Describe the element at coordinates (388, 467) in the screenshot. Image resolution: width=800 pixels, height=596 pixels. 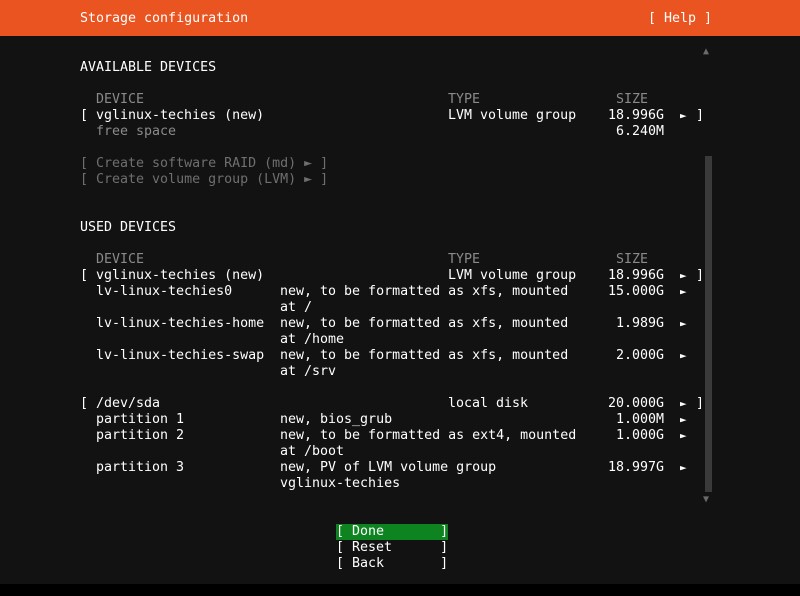
I see `partition-description: new, PV of LVM volume group` at that location.